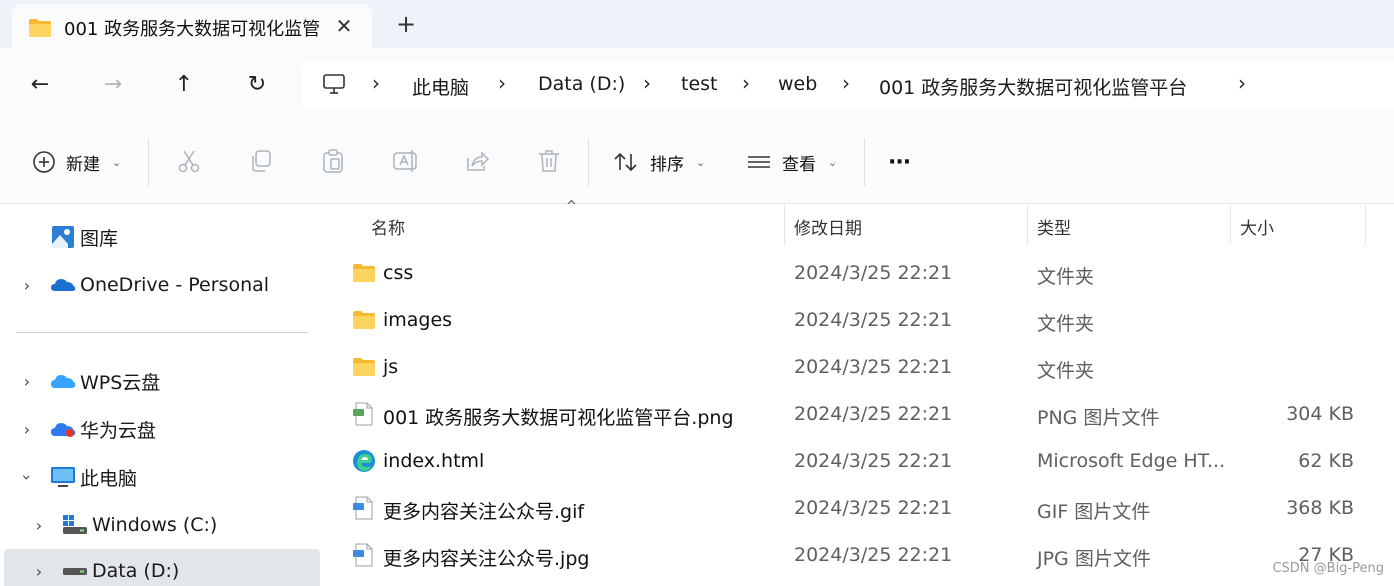  Describe the element at coordinates (189, 161) in the screenshot. I see `cut-icon` at that location.